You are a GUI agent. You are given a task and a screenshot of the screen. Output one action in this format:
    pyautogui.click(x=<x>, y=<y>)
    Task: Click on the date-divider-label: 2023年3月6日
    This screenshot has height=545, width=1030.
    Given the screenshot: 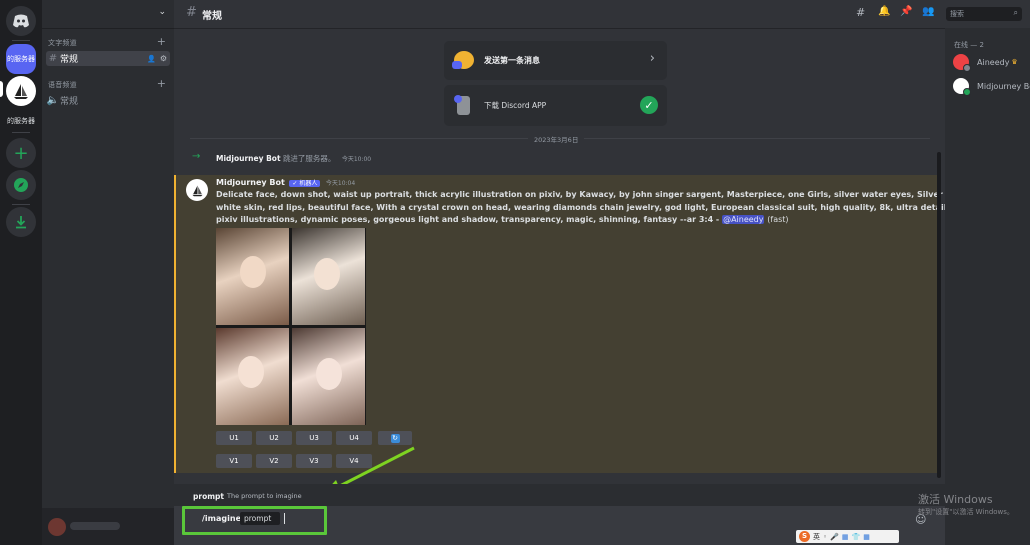 What is the action you would take?
    pyautogui.click(x=556, y=139)
    